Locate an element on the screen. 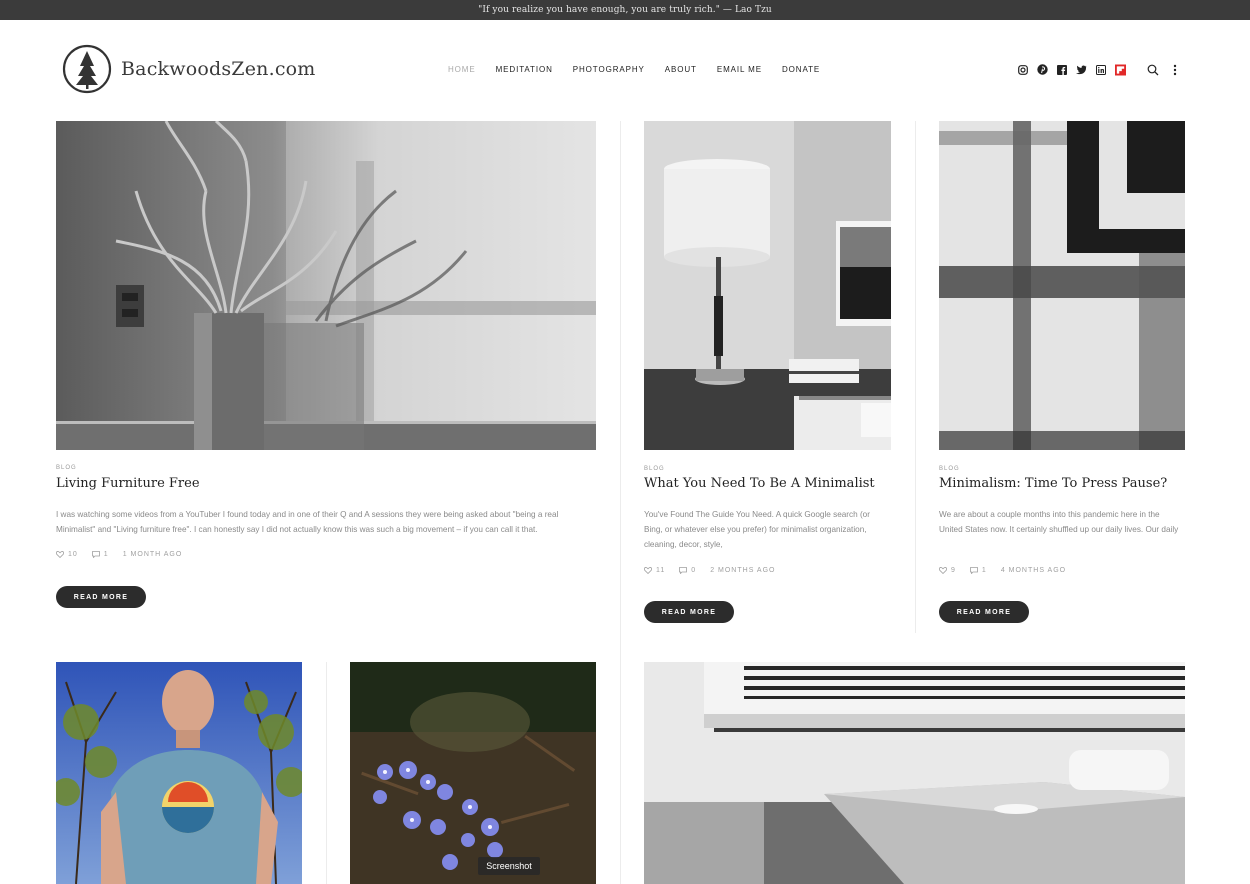  post-title: Minimalism: Time To Press Pause? is located at coordinates (1053, 483).